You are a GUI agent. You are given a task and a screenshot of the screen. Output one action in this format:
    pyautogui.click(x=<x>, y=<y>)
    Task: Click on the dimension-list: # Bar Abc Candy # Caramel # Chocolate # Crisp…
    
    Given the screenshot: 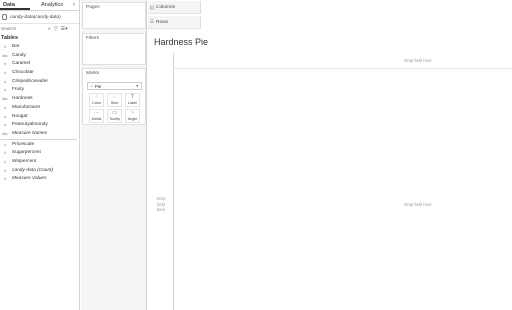 What is the action you would take?
    pyautogui.click(x=39, y=91)
    